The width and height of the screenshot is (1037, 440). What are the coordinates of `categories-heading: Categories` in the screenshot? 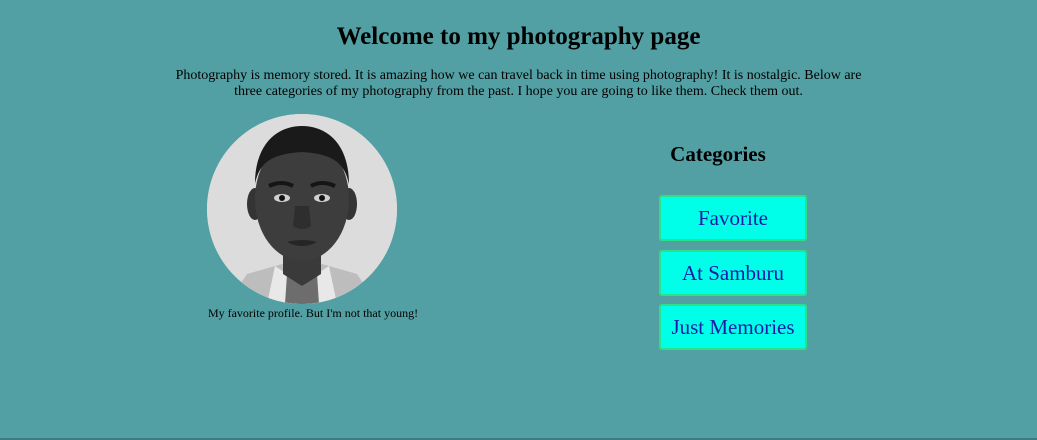 It's located at (718, 154).